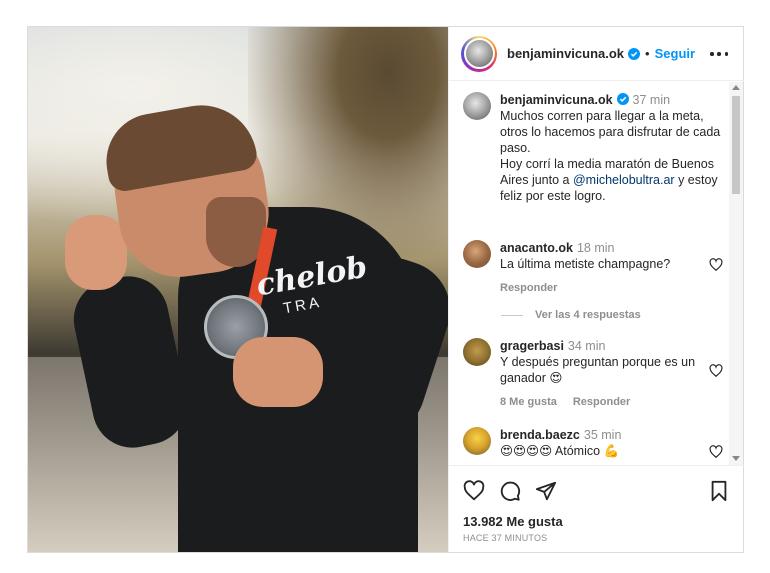  Describe the element at coordinates (532, 346) in the screenshot. I see `comment-username: gragerbasi` at that location.